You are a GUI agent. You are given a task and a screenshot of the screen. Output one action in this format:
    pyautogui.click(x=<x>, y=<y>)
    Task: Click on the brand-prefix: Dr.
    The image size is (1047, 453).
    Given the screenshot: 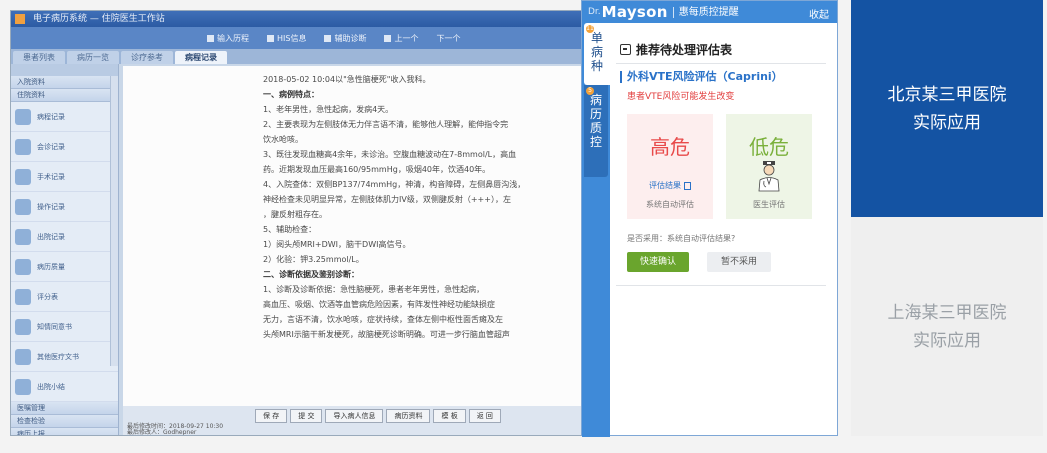 What is the action you would take?
    pyautogui.click(x=594, y=12)
    